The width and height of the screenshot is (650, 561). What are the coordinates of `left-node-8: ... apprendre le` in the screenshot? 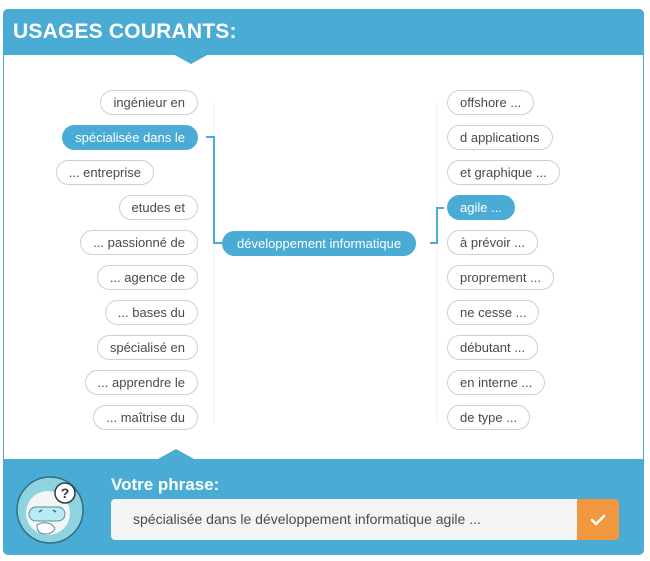 It's located at (141, 382).